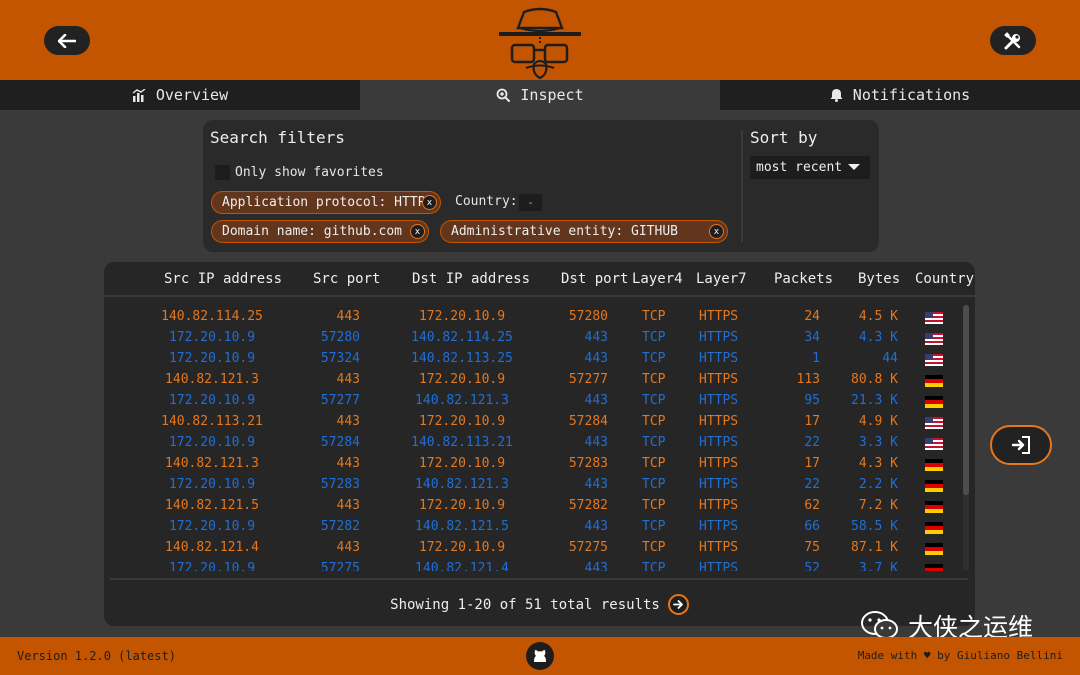 The image size is (1080, 675). Describe the element at coordinates (1021, 445) in the screenshot. I see `export-report-button` at that location.